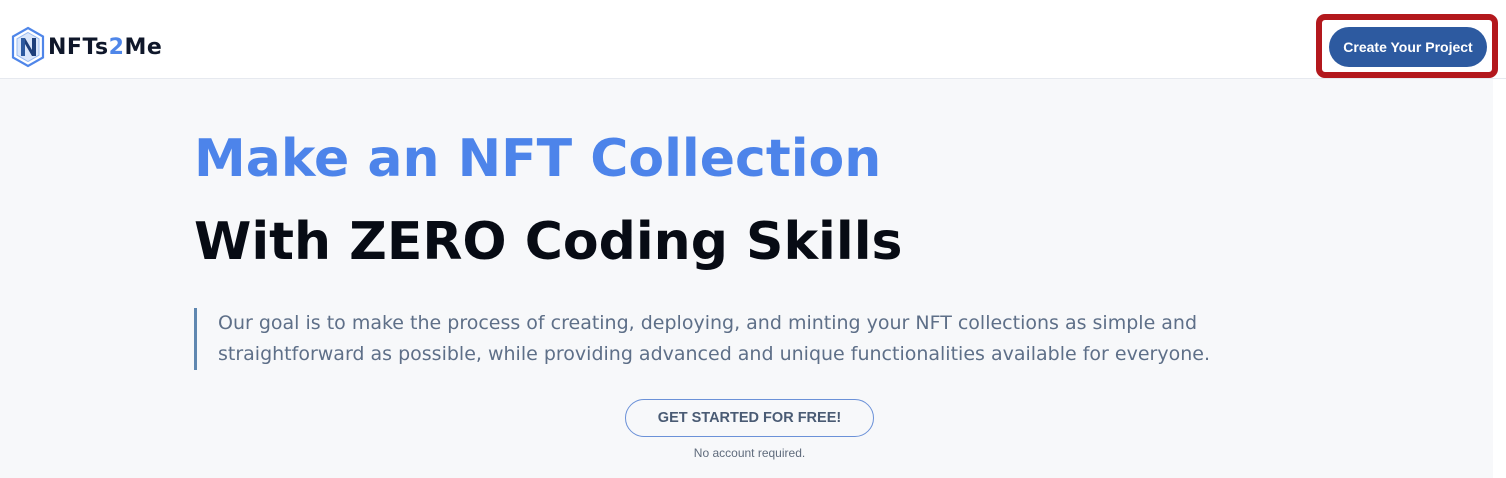 The image size is (1506, 478). Describe the element at coordinates (548, 242) in the screenshot. I see `hero-headline-secondary: With ZERO Coding Skills` at that location.